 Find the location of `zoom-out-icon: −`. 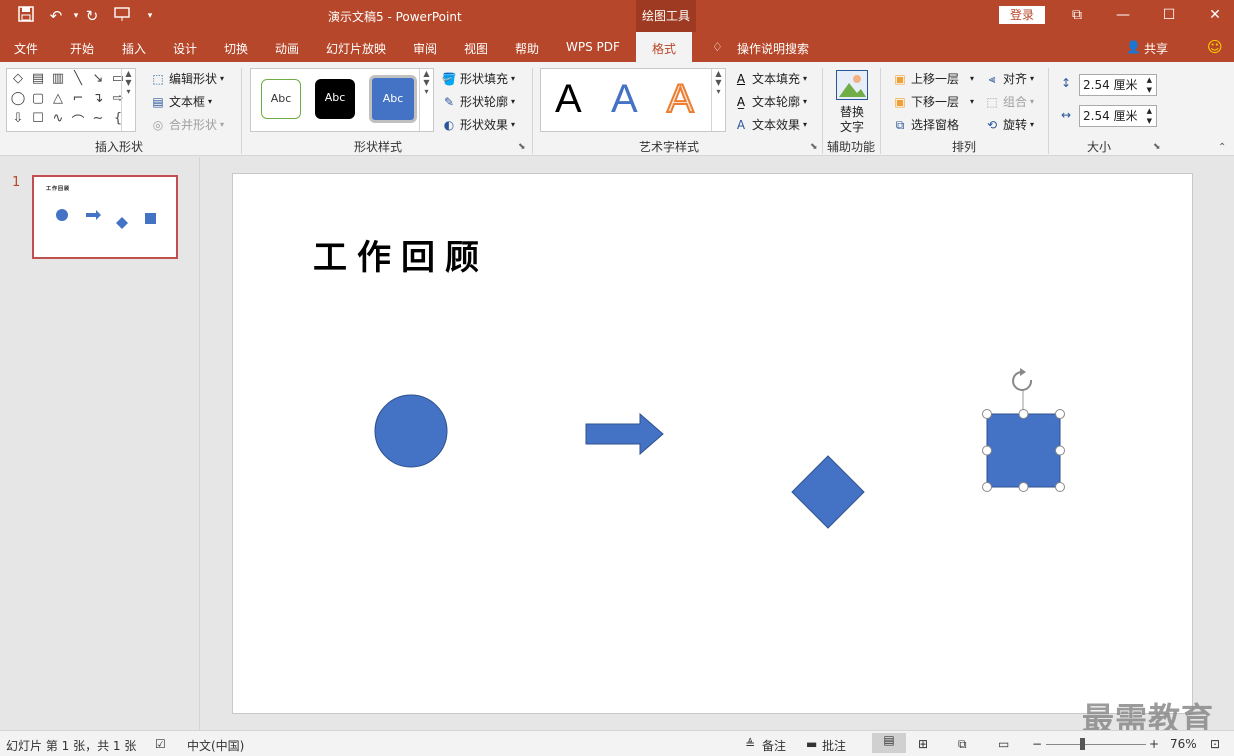

zoom-out-icon: − is located at coordinates (1037, 744).